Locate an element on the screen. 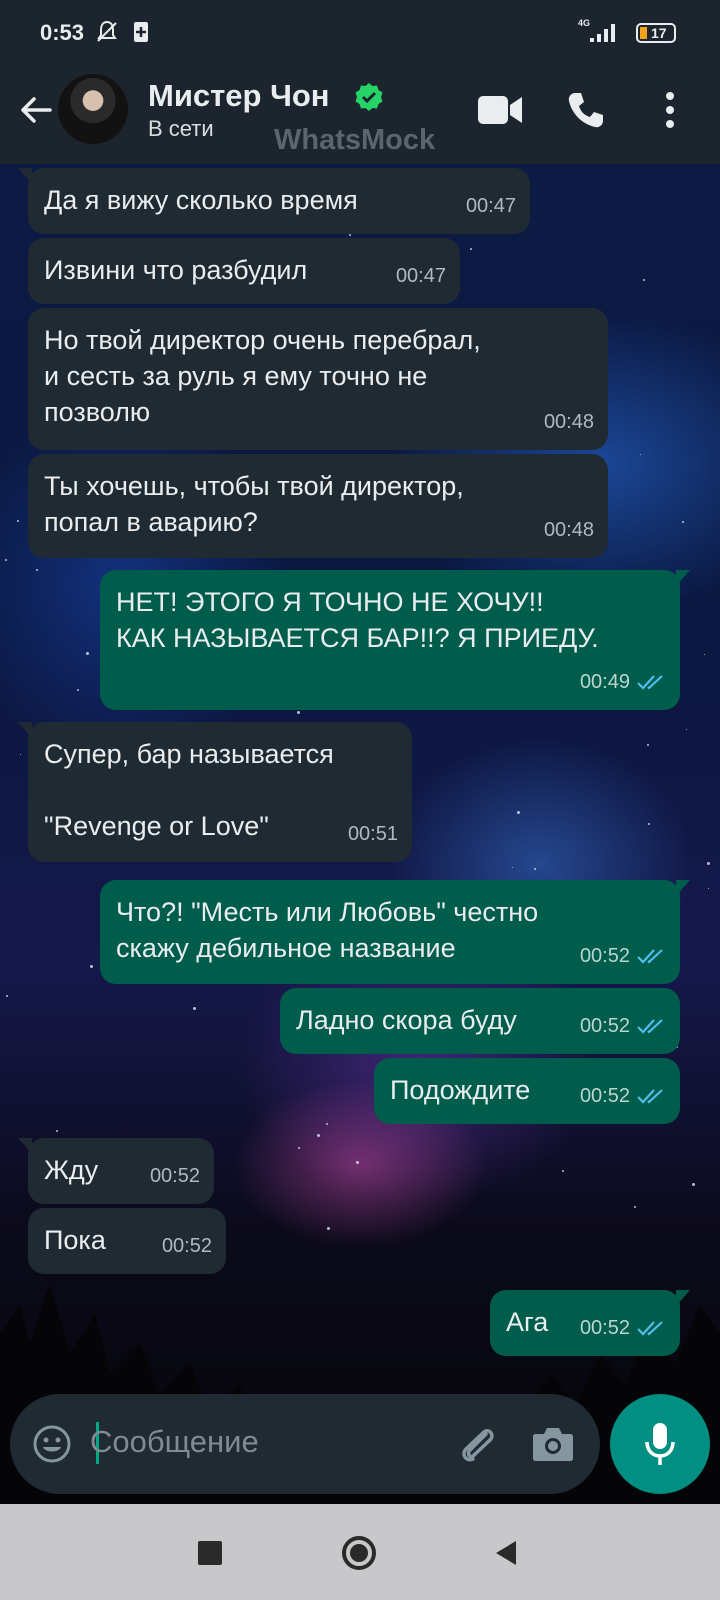 The image size is (720, 1600). mic-button is located at coordinates (660, 1444).